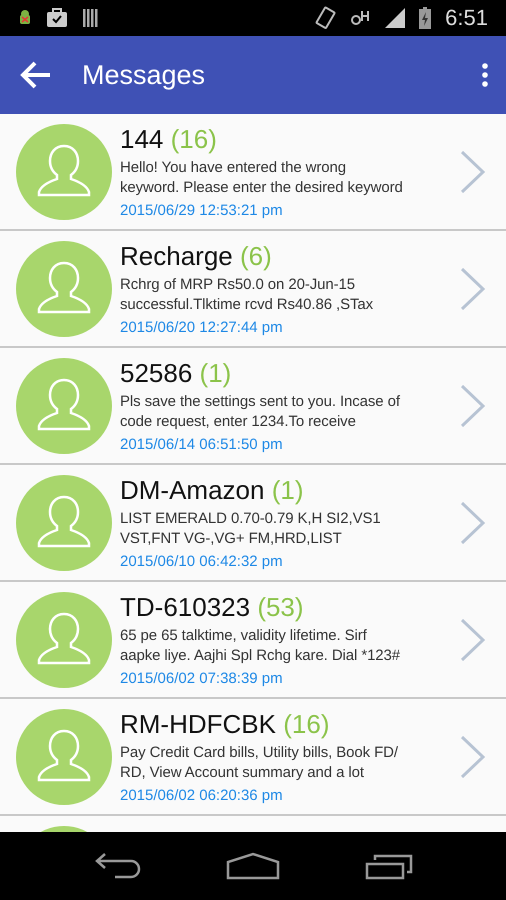 This screenshot has height=900, width=506. Describe the element at coordinates (262, 178) in the screenshot. I see `message-preview: Hello! You have entered the wrong keyword. Please enter the desired keyword` at that location.